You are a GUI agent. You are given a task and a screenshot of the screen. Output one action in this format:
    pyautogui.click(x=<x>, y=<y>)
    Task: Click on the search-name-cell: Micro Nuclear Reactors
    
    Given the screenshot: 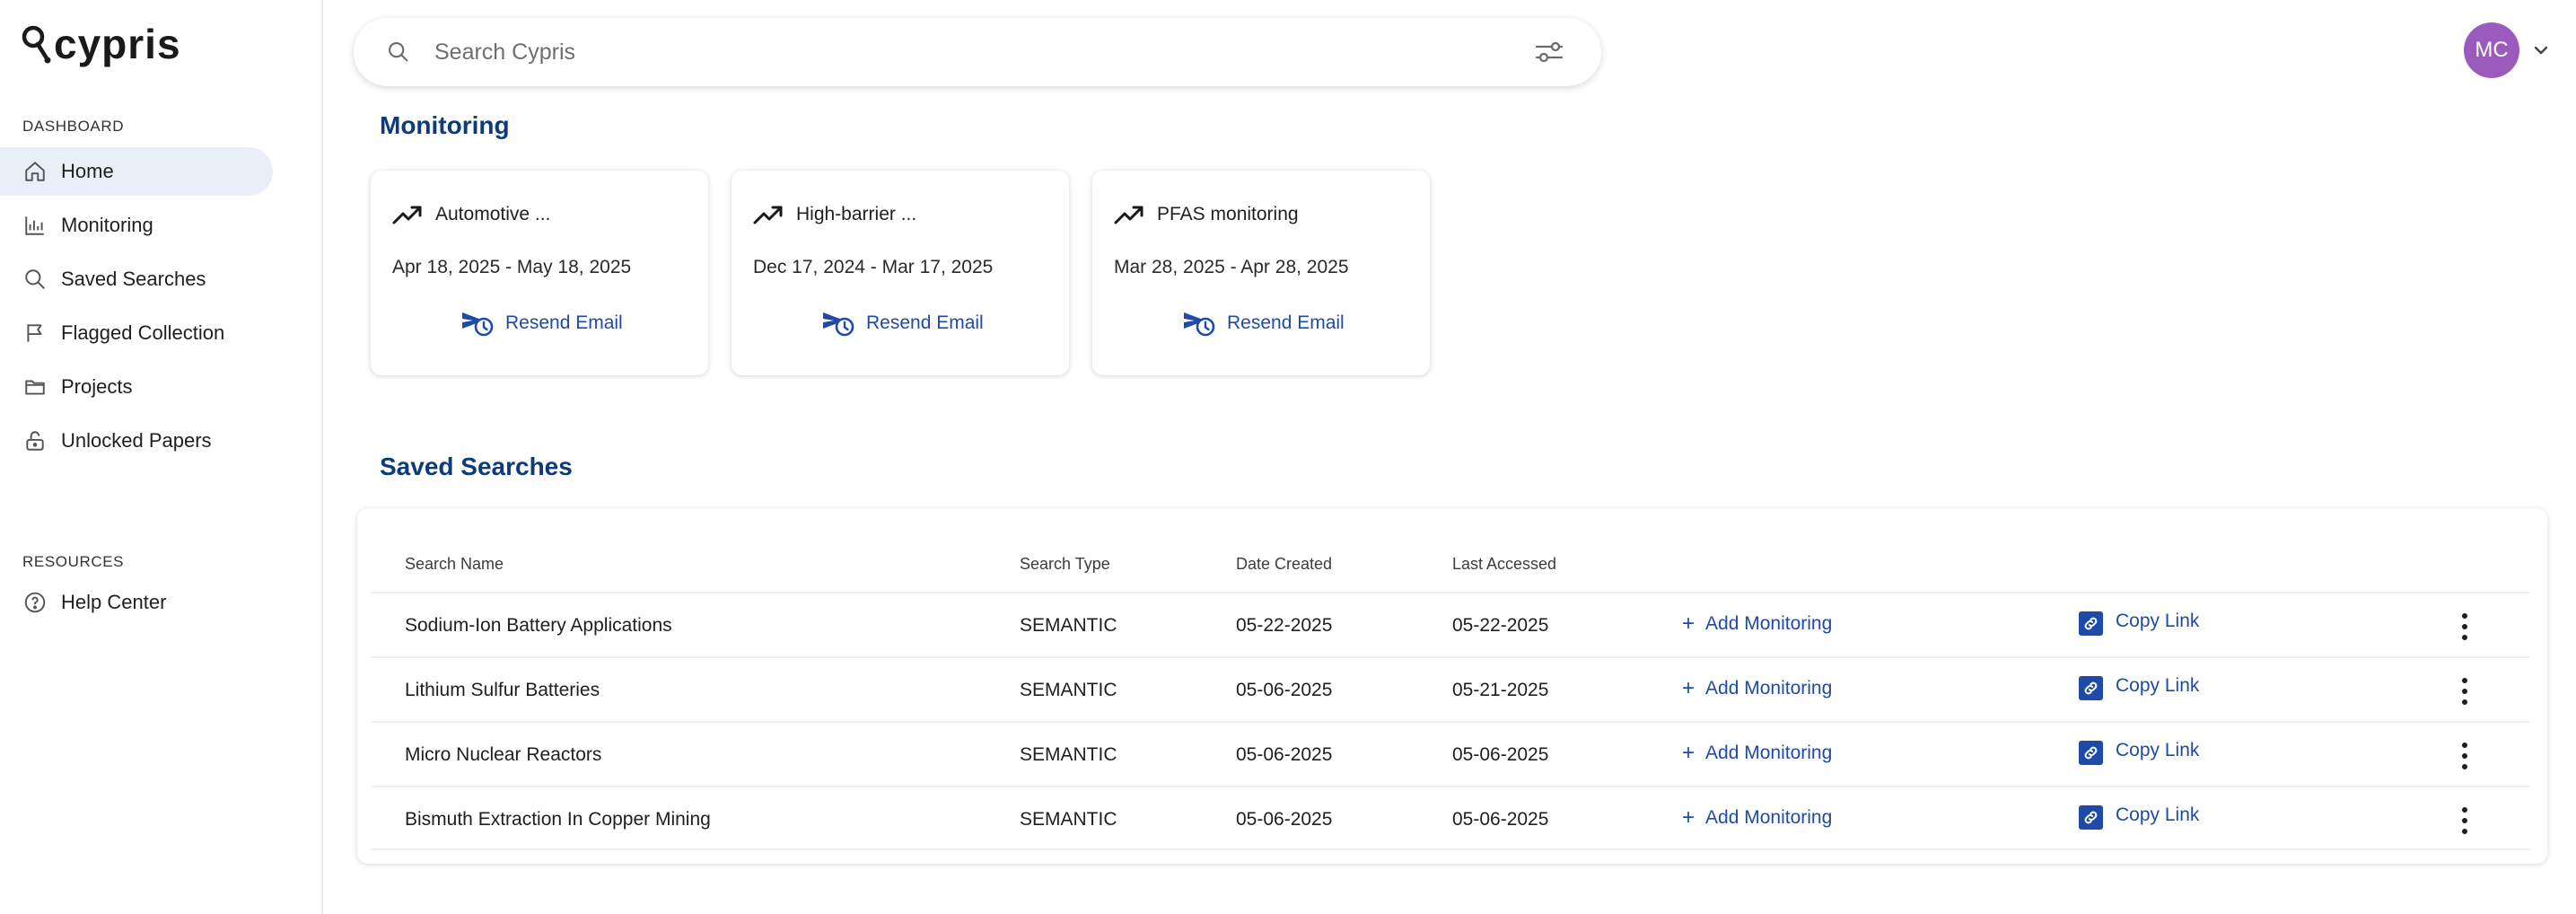 What is the action you would take?
    pyautogui.click(x=503, y=755)
    